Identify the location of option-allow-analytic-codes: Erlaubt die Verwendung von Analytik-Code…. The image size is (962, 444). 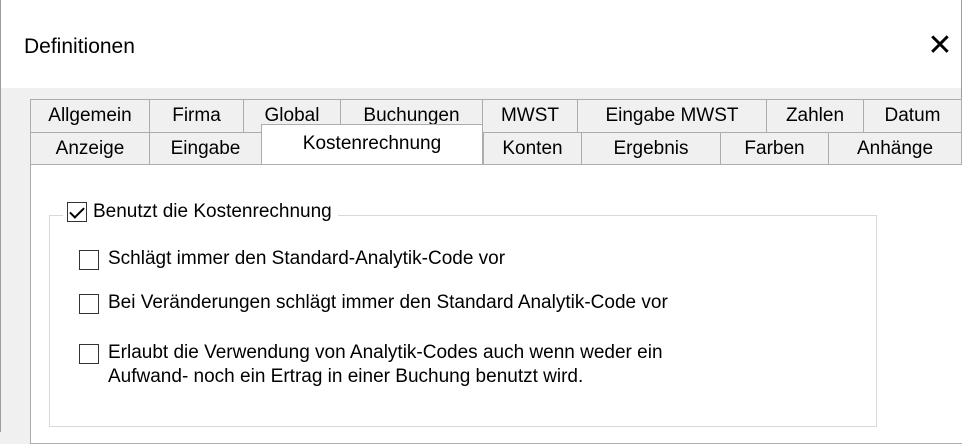
(371, 365).